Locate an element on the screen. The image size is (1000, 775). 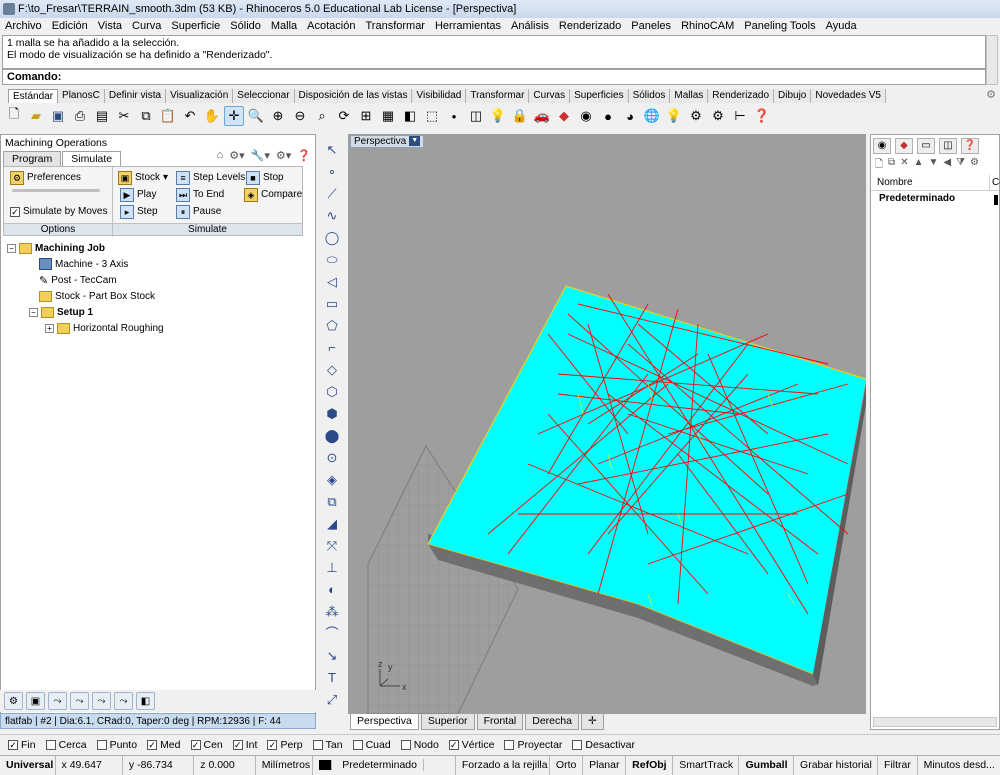
surface-icon: ◇ is located at coordinates (332, 370).